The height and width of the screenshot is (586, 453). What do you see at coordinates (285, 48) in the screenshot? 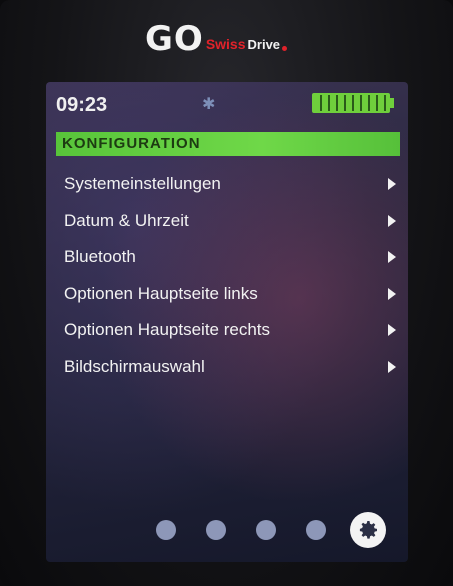
I see `brand-logo-dot` at bounding box center [285, 48].